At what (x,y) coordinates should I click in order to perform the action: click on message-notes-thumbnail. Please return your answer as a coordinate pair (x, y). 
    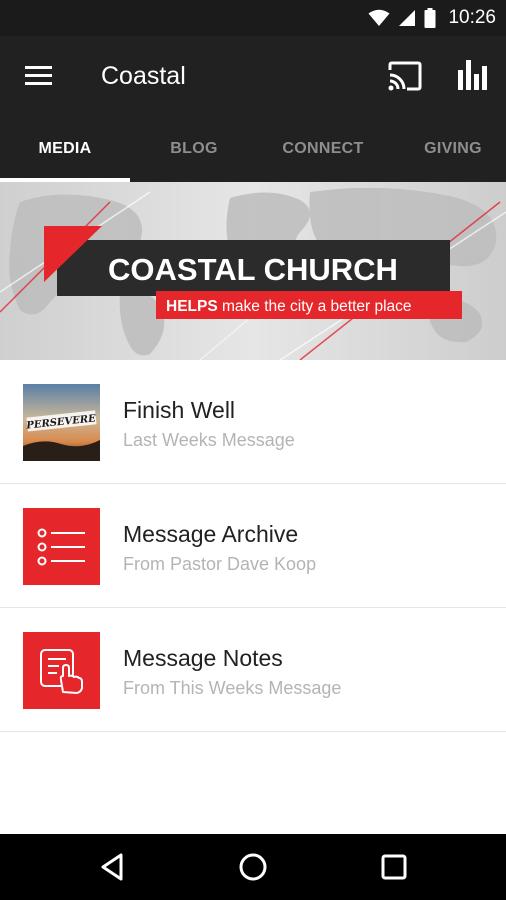
    Looking at the image, I should click on (61, 670).